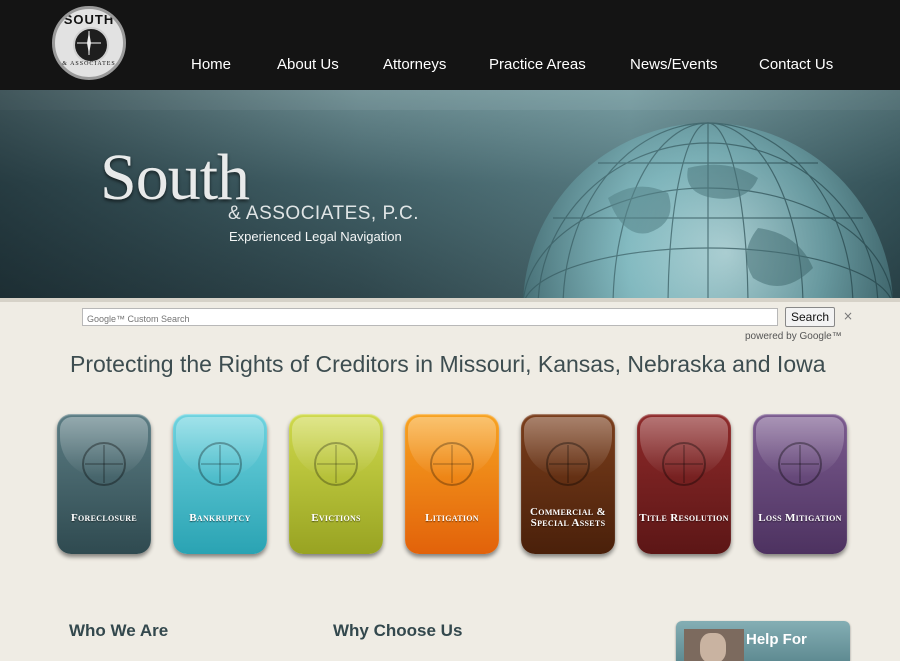 The height and width of the screenshot is (661, 900). I want to click on nav-about-us: About Us, so click(308, 64).